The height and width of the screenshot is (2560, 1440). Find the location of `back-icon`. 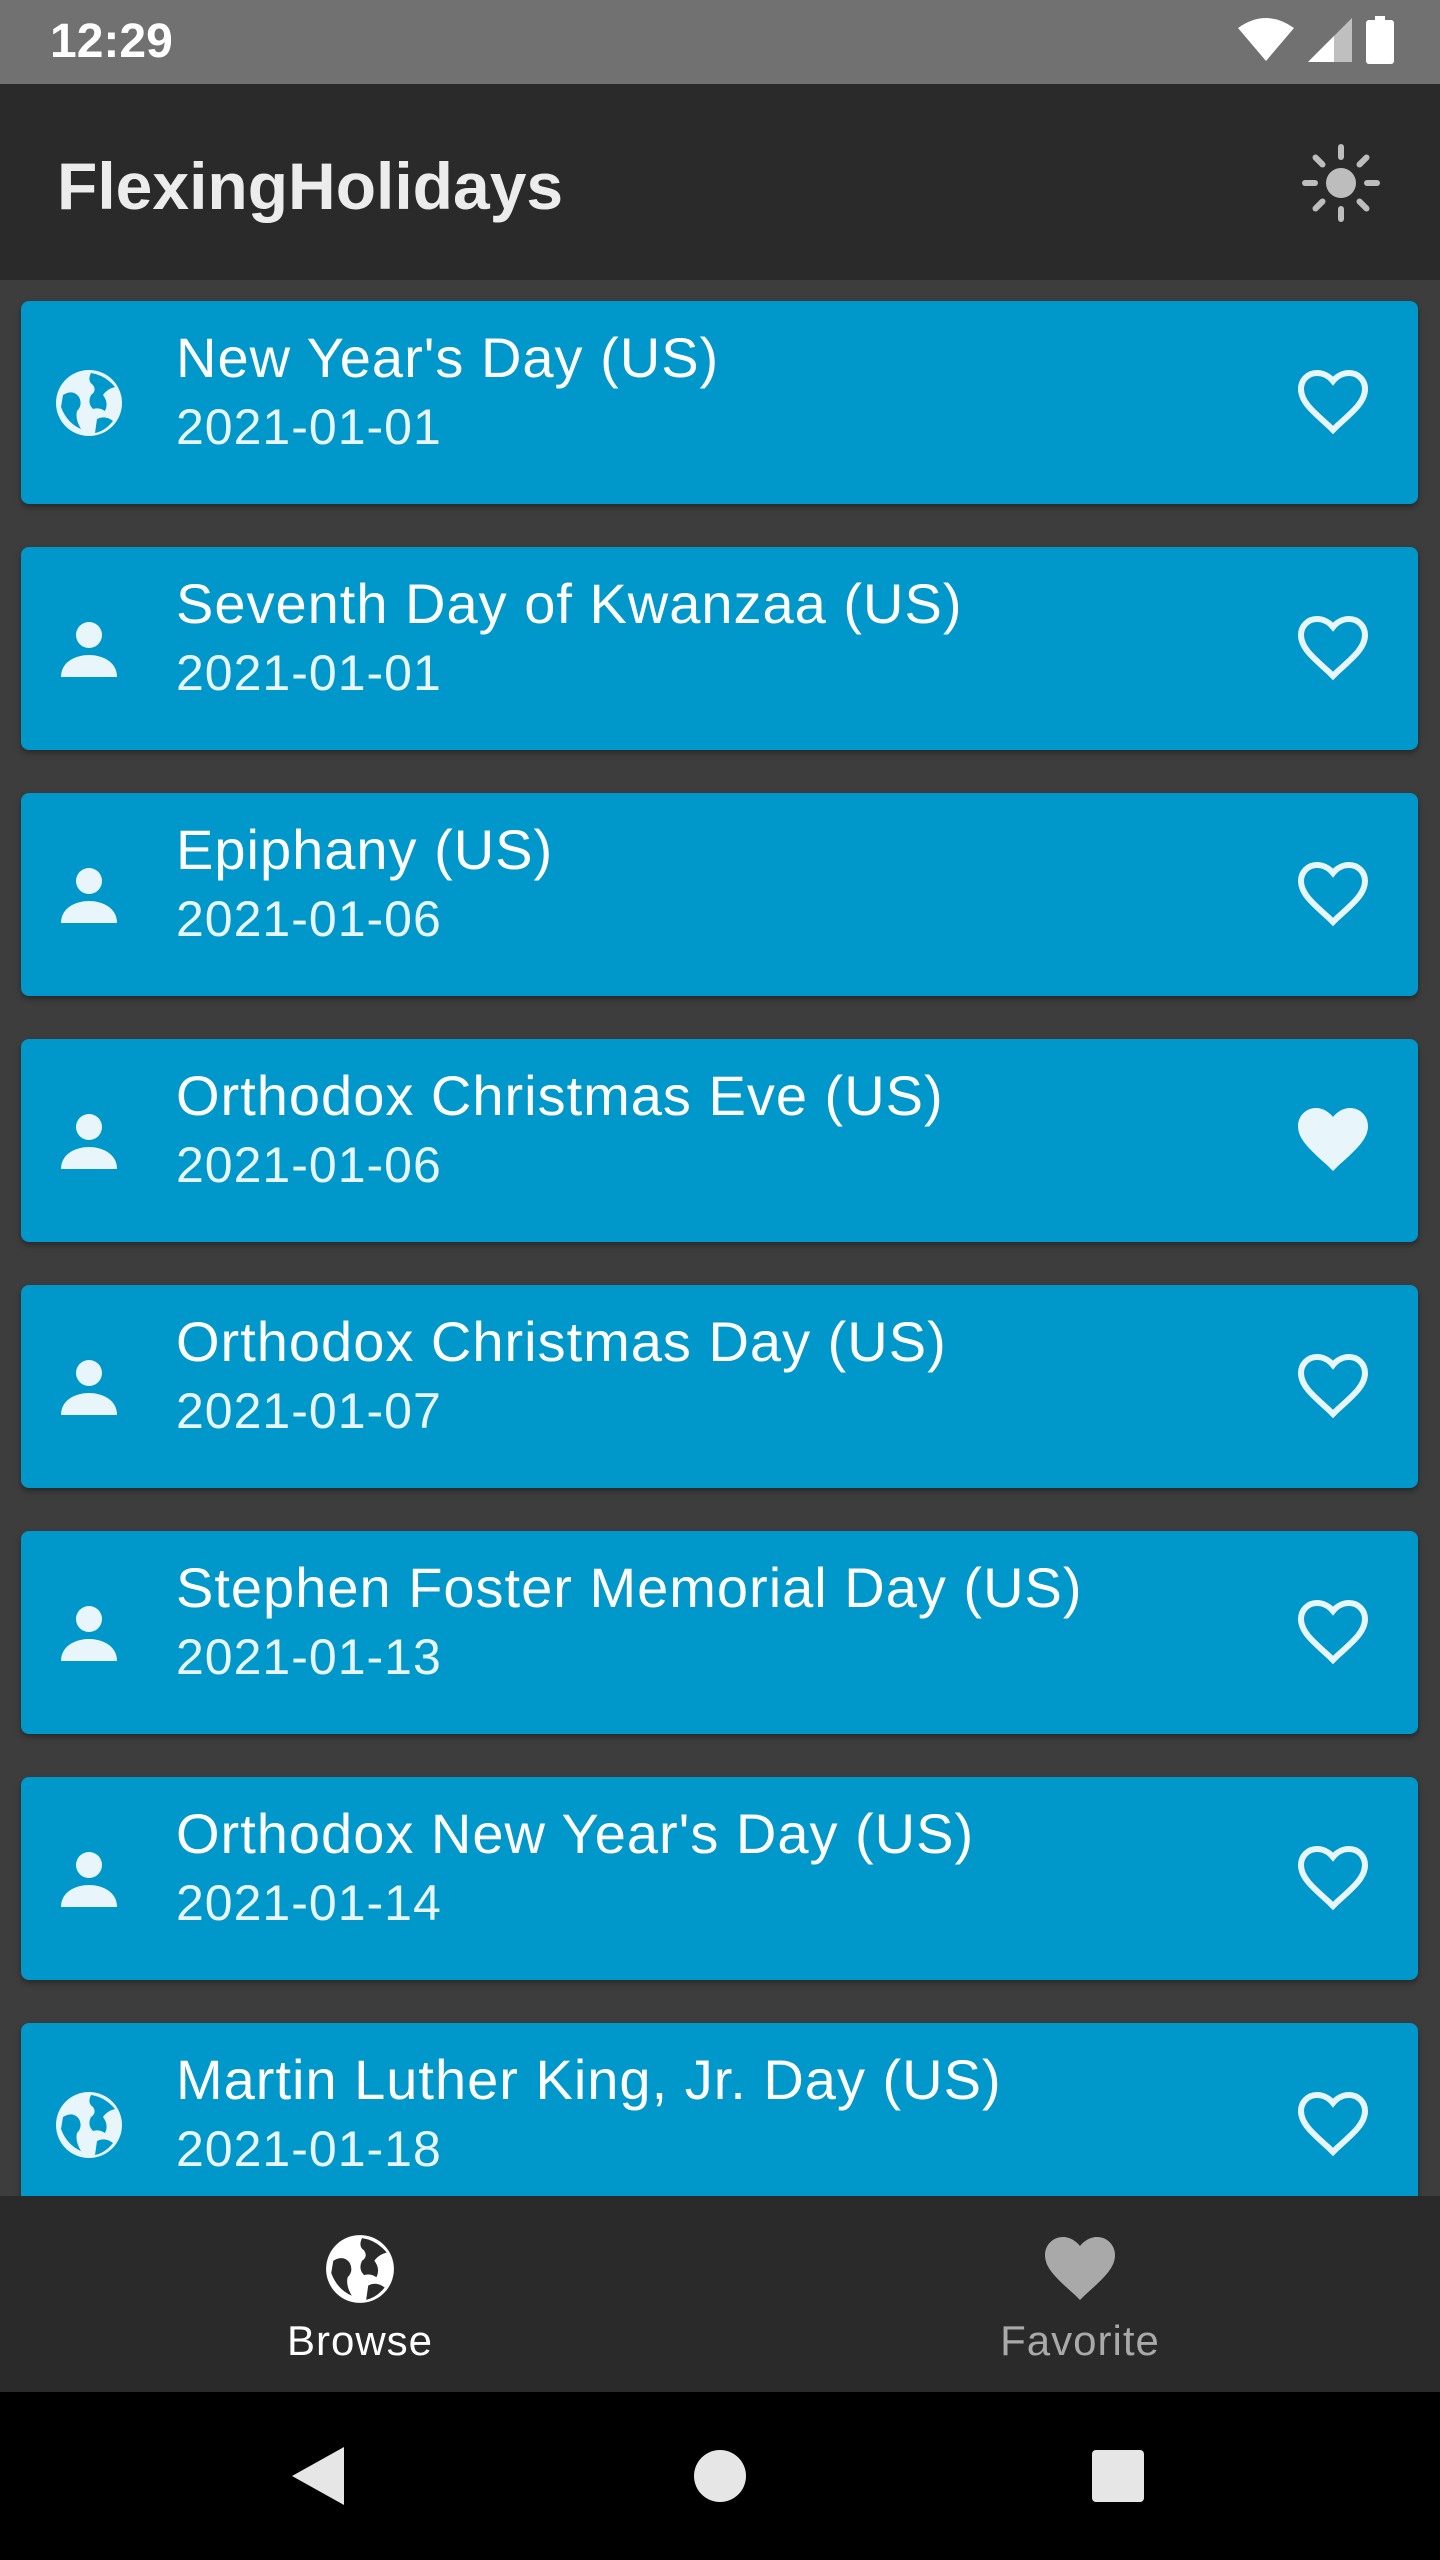

back-icon is located at coordinates (318, 2476).